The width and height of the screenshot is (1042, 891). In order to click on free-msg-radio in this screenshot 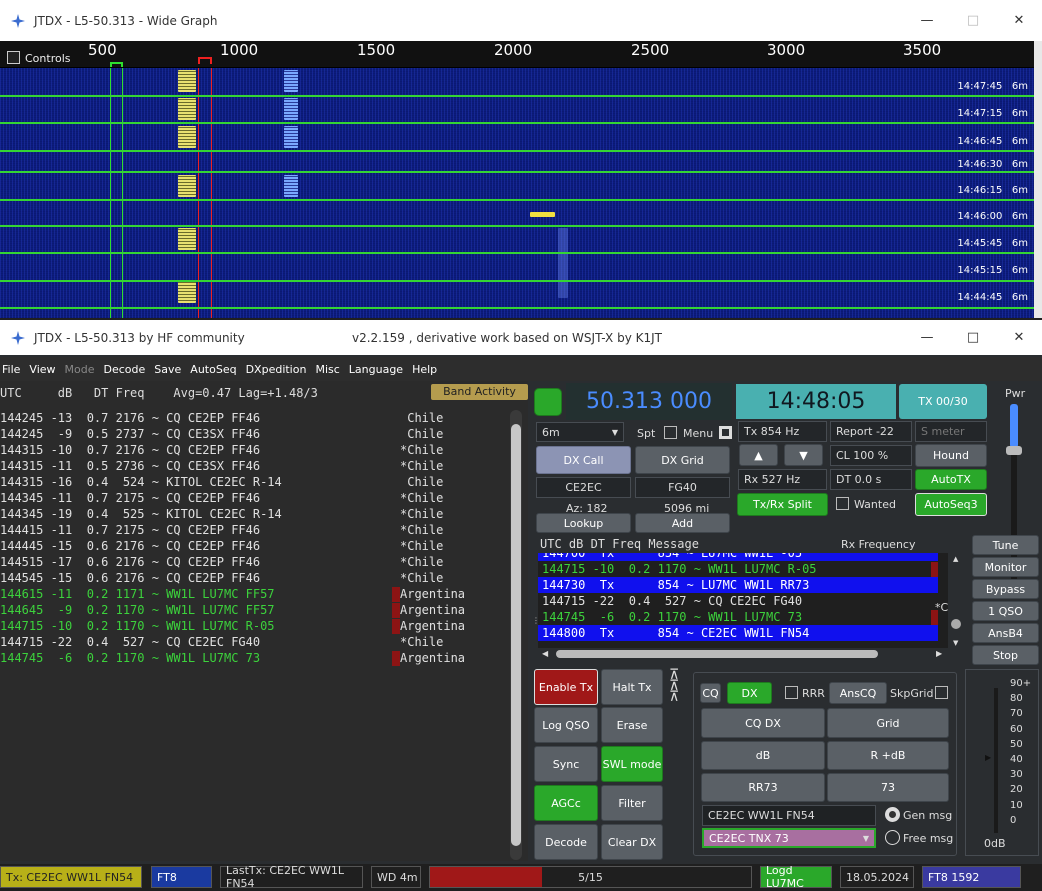, I will do `click(892, 837)`.